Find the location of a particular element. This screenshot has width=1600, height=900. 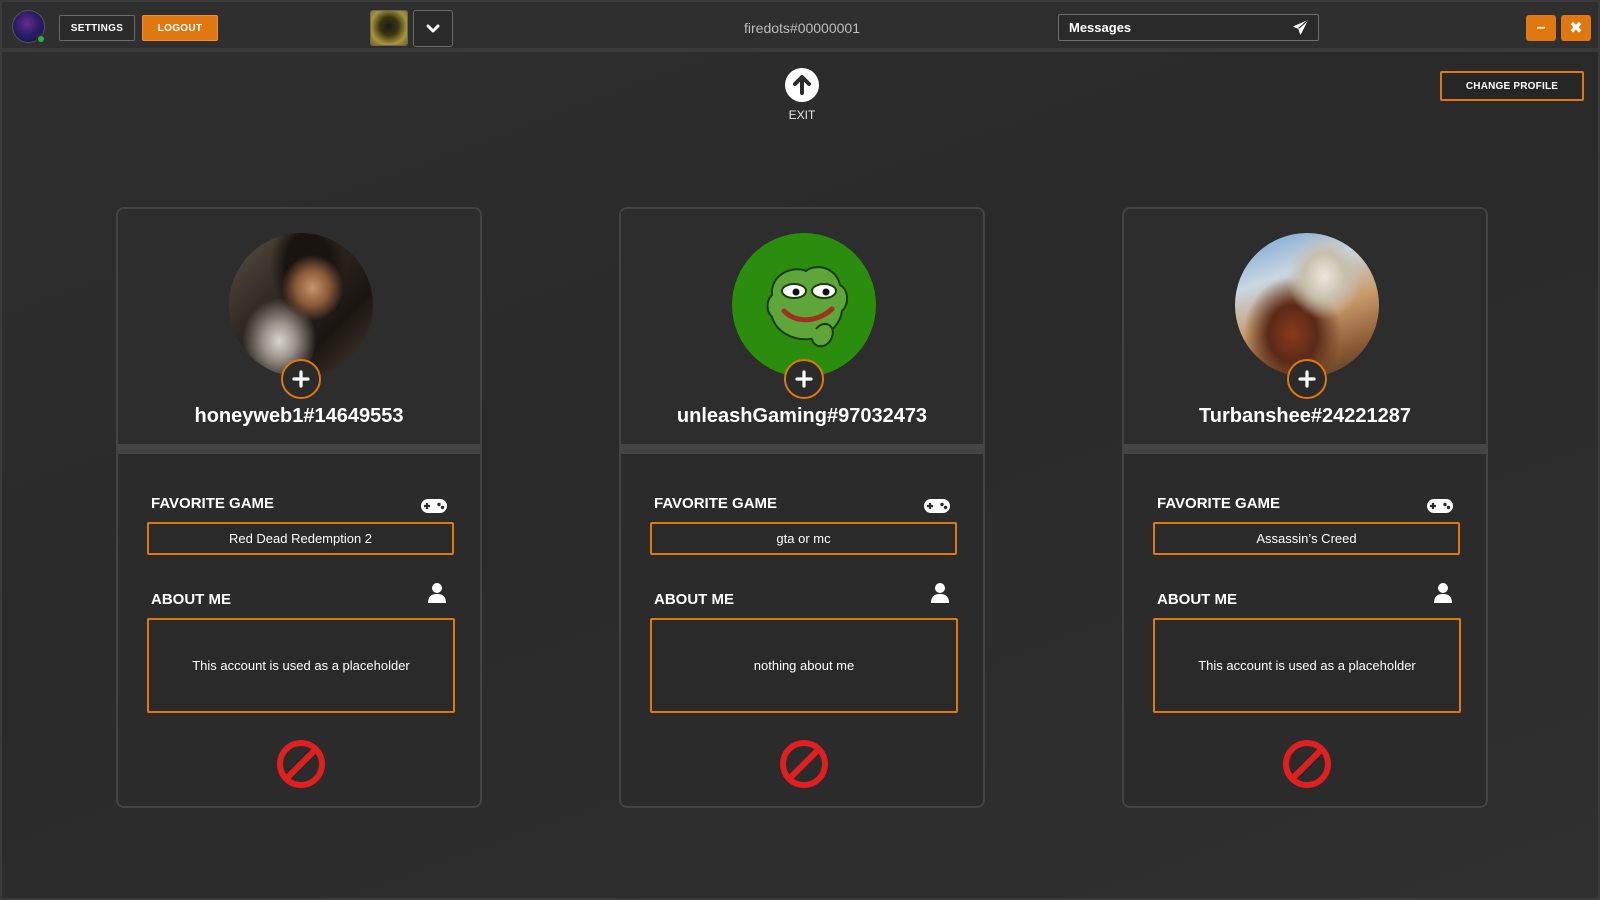

exit-button: EXIT is located at coordinates (802, 95).